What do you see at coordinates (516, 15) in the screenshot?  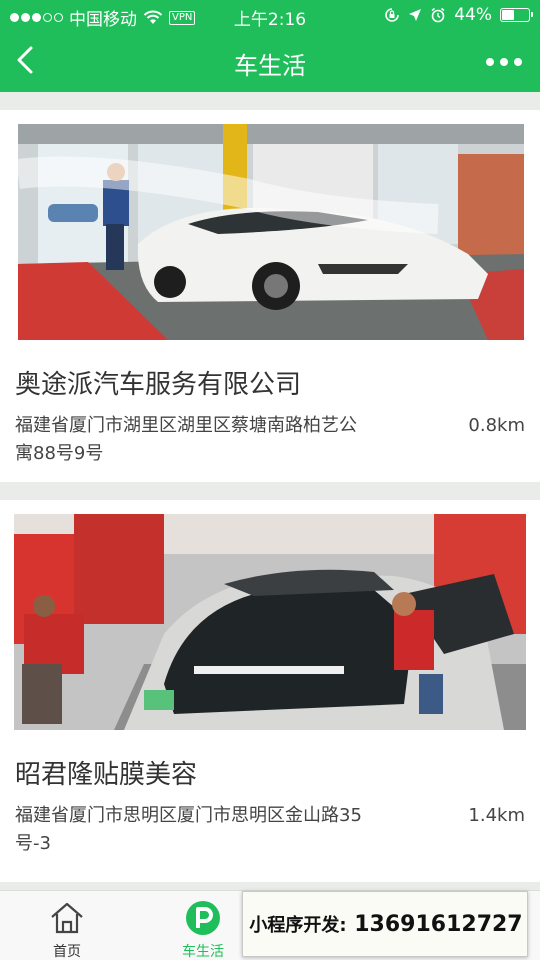 I see `battery-icon` at bounding box center [516, 15].